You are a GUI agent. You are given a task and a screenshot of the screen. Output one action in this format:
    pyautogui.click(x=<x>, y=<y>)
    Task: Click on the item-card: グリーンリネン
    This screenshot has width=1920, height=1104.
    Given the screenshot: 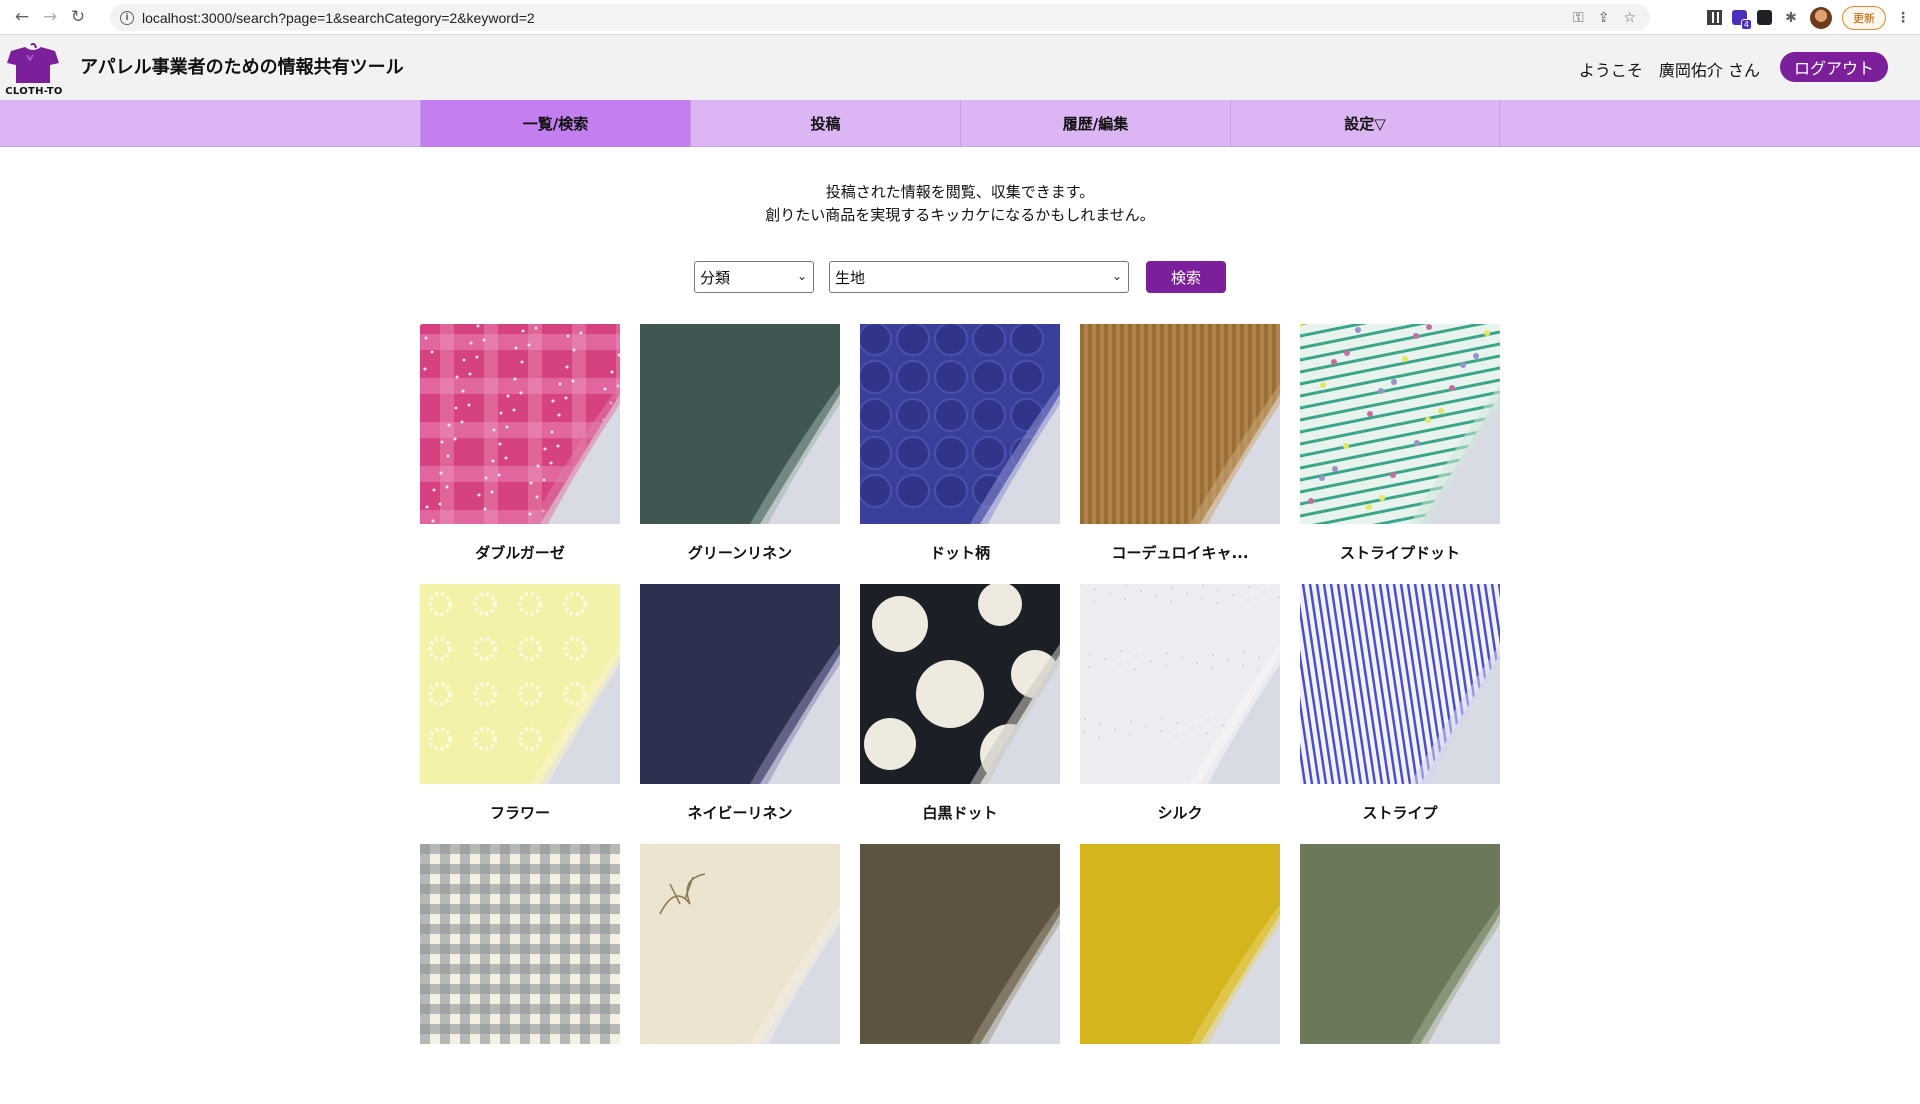 What is the action you would take?
    pyautogui.click(x=740, y=454)
    